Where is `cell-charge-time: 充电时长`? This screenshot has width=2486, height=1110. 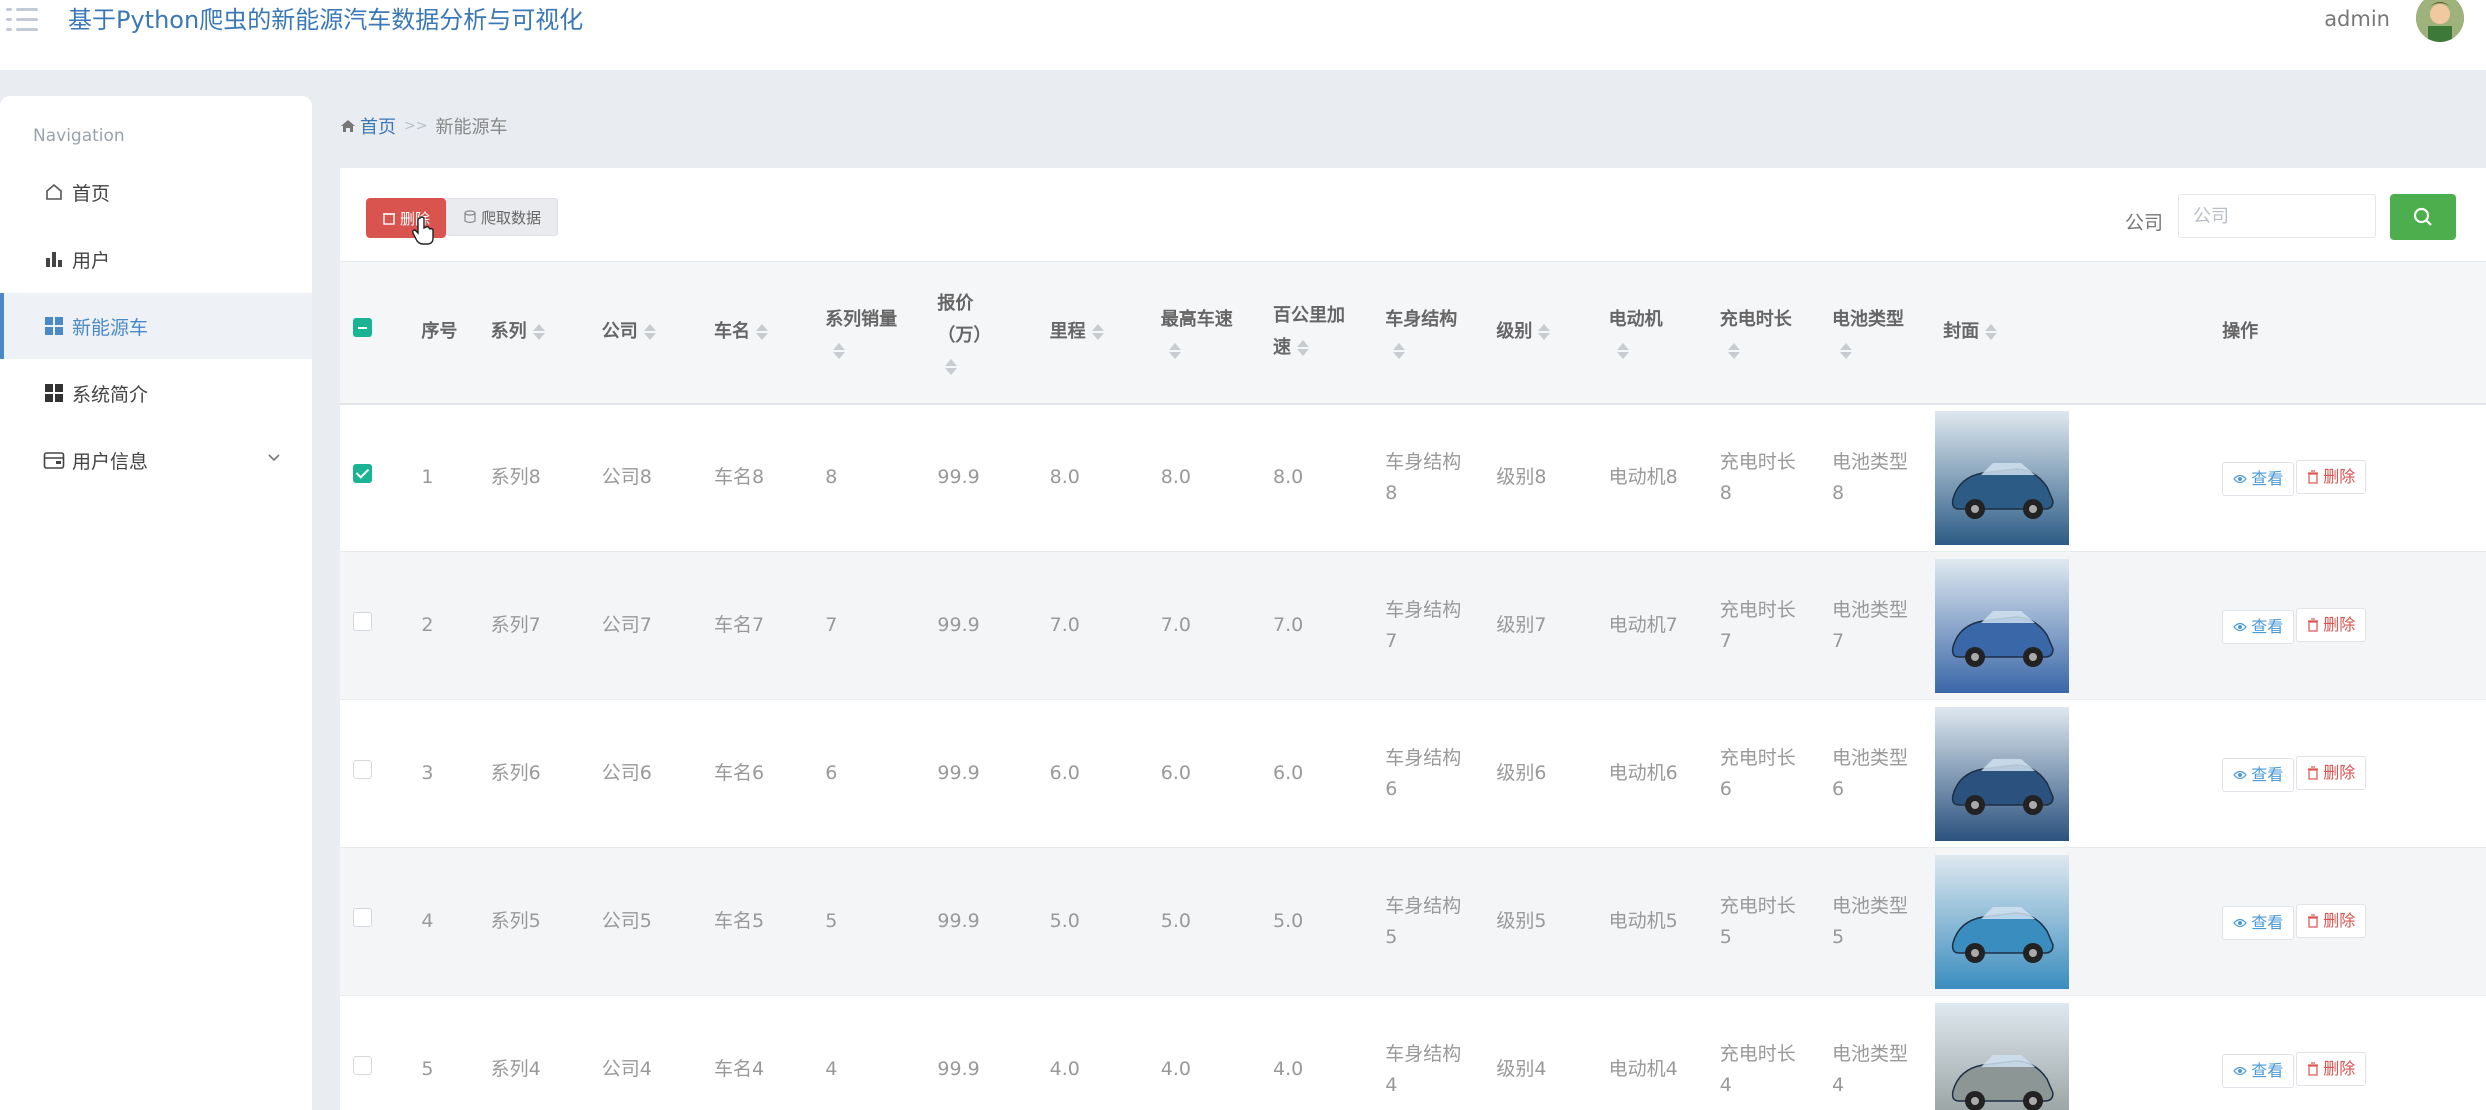
cell-charge-time: 充电时长 is located at coordinates (1757, 1053).